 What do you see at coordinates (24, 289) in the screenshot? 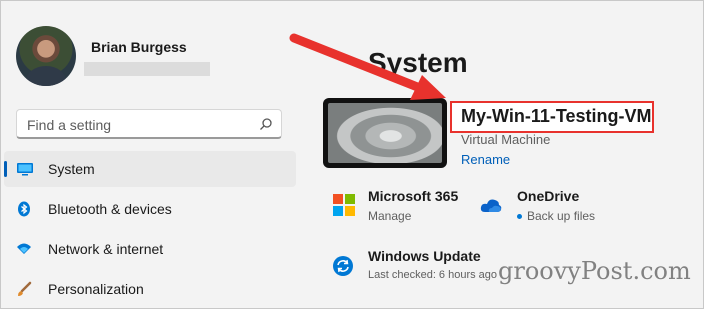
I see `brush-icon` at bounding box center [24, 289].